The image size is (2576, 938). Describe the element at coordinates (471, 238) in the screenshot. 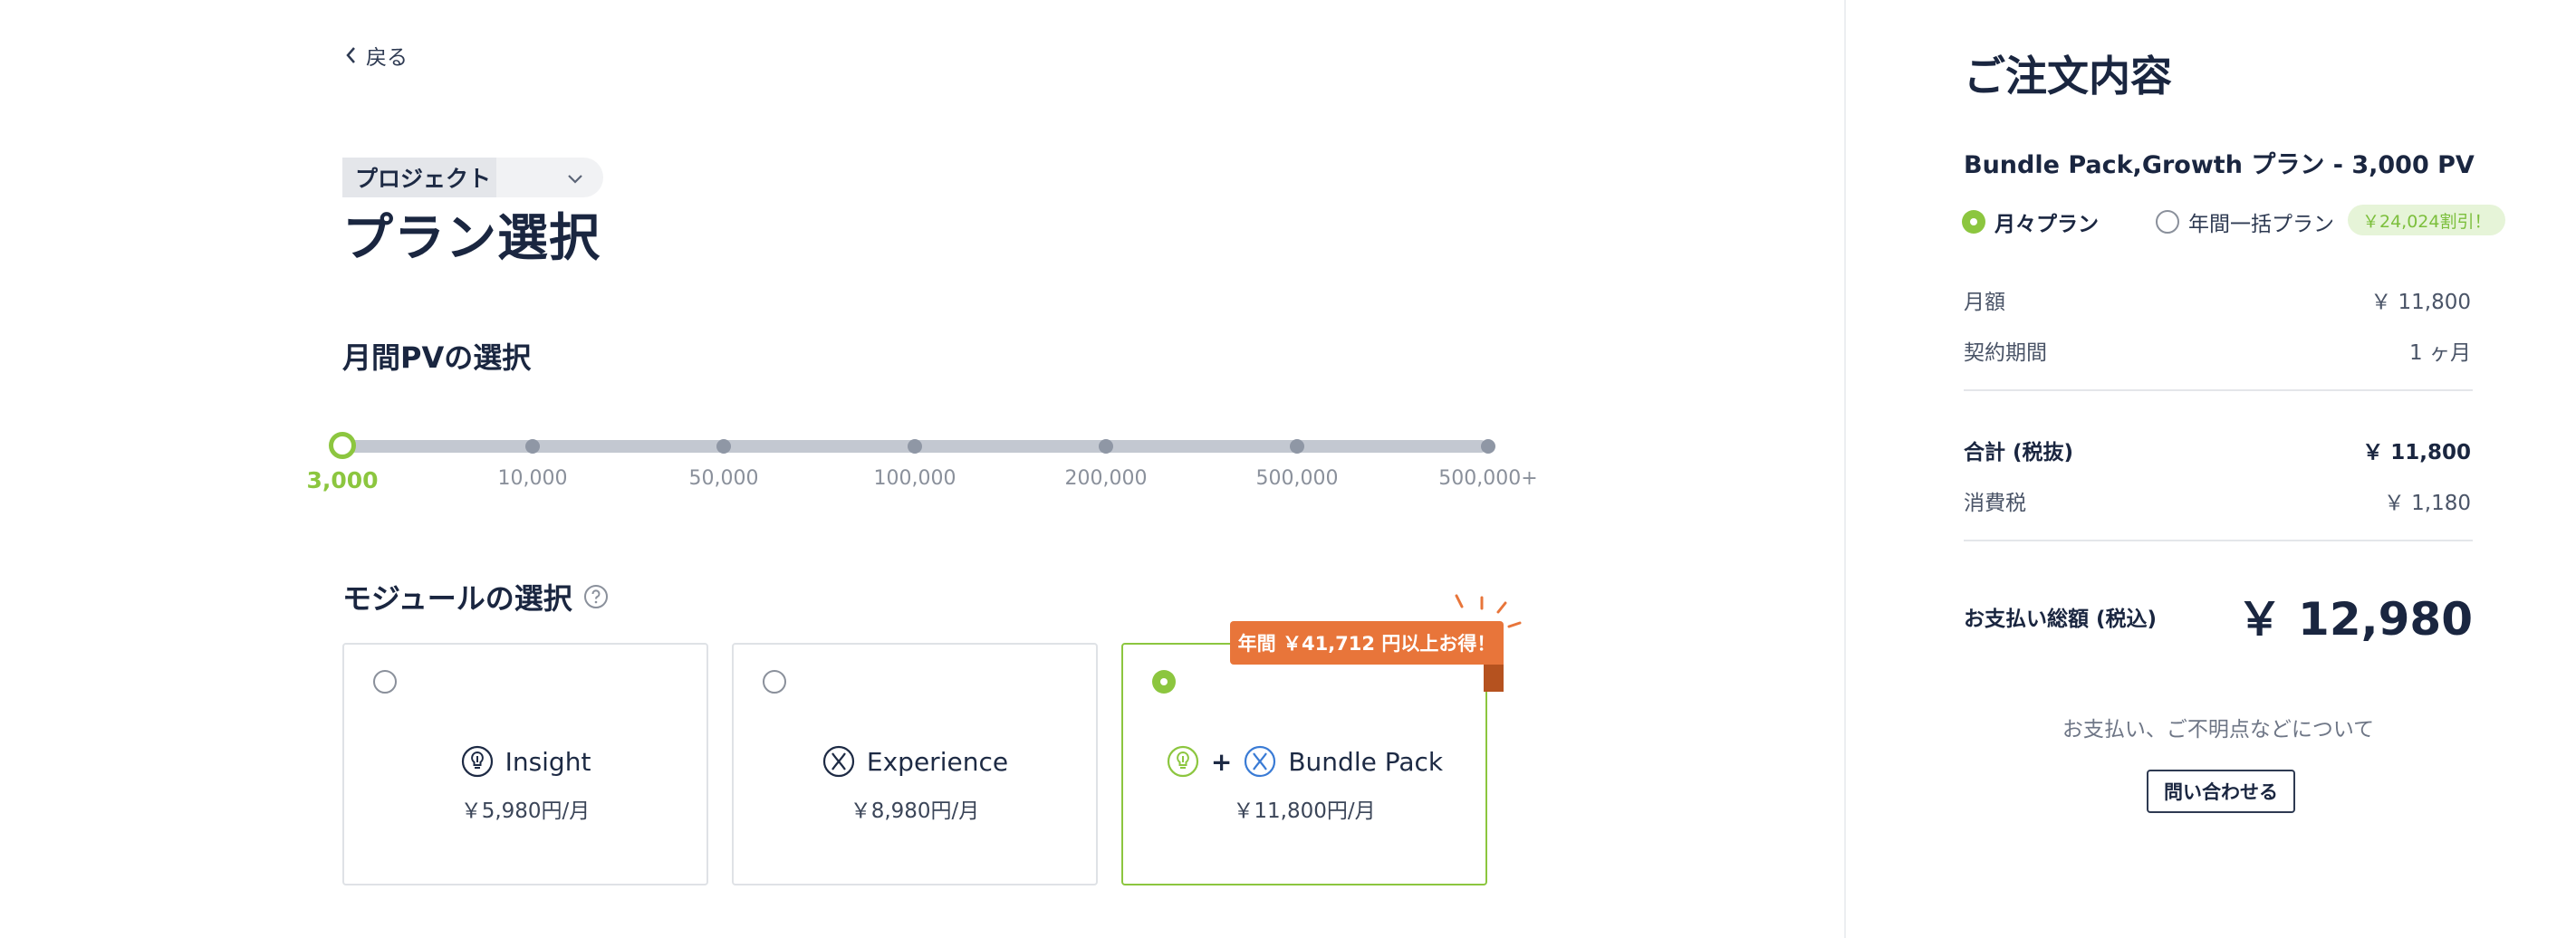

I see `page-title: プラン選択` at that location.